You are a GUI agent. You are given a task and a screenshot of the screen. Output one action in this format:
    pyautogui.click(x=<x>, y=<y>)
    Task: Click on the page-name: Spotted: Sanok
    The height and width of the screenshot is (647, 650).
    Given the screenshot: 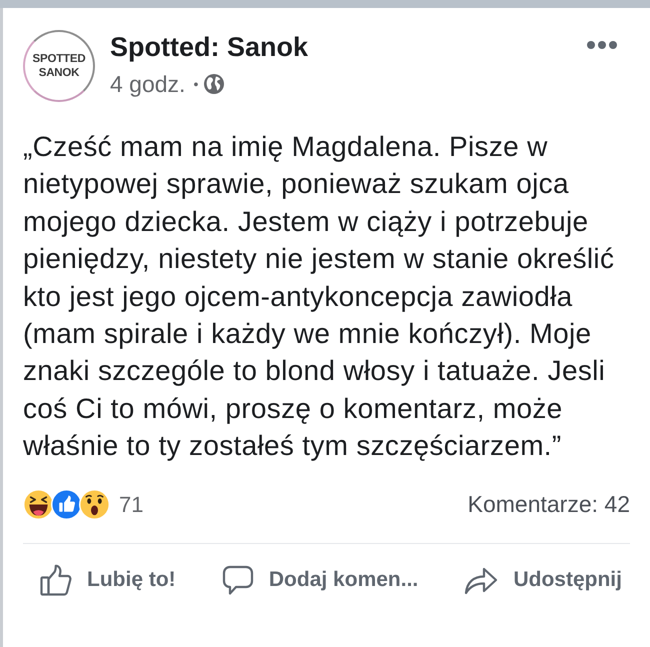 What is the action you would take?
    pyautogui.click(x=209, y=47)
    